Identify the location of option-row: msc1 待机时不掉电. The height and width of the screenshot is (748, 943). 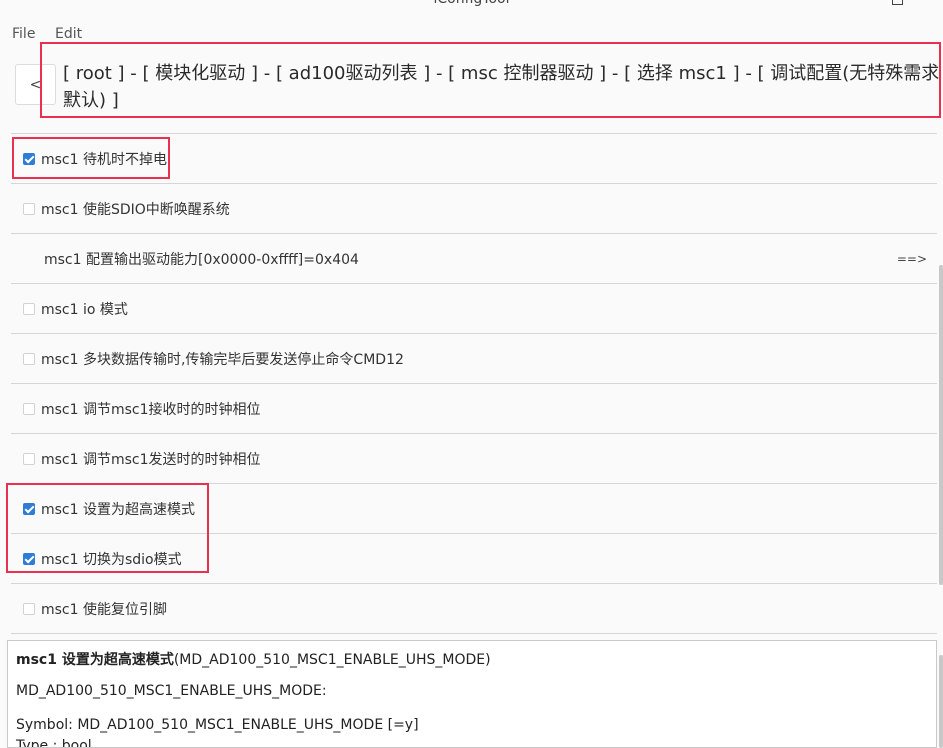
(474, 158).